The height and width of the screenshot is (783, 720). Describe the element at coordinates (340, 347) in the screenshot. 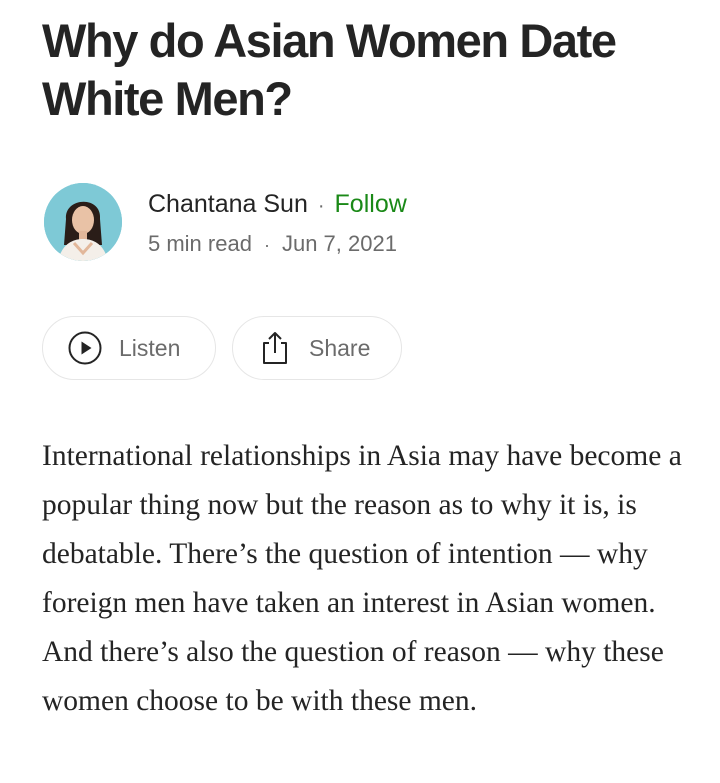

I see `share-label: Share` at that location.